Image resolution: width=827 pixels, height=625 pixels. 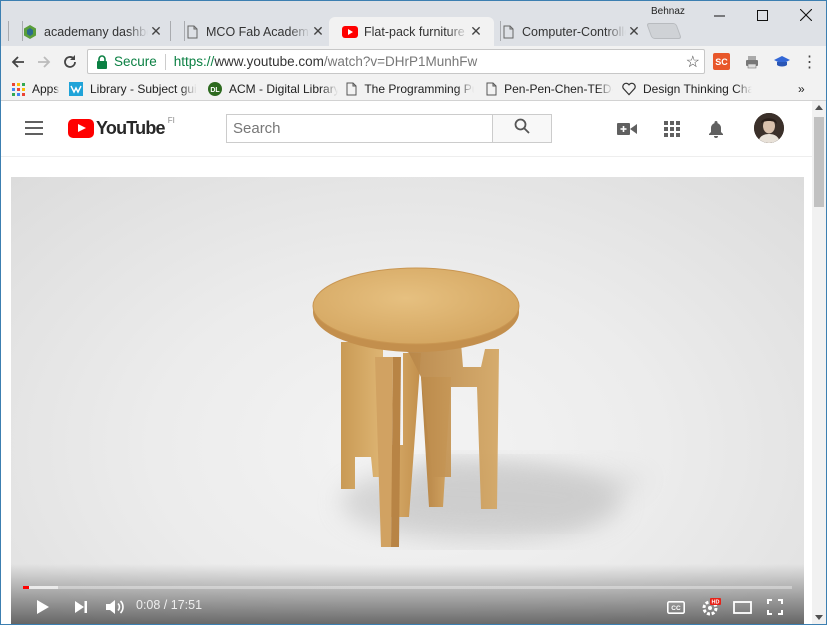 I want to click on back-arrow-icon, so click(x=18, y=62).